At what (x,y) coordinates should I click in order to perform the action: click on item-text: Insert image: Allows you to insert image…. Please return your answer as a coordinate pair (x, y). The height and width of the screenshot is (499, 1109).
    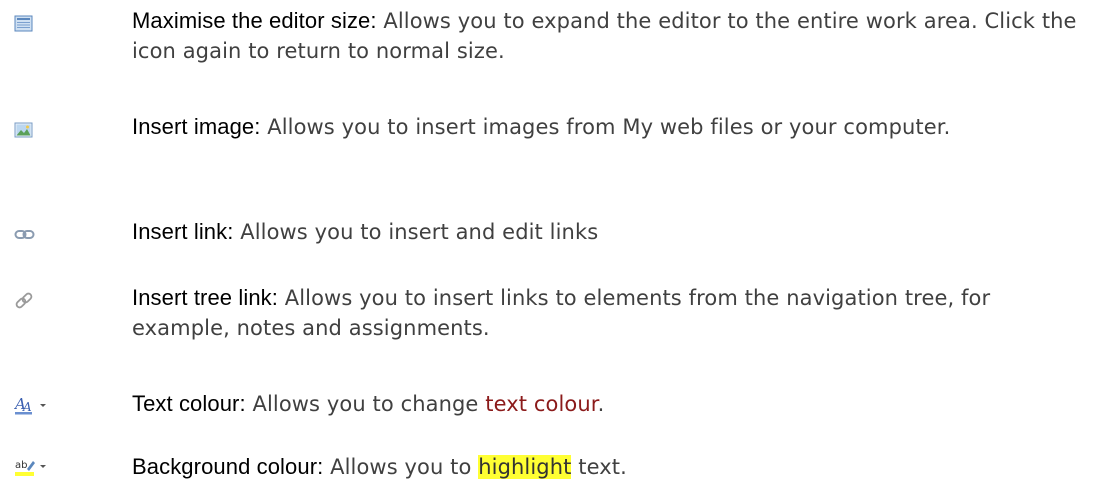
    Looking at the image, I should click on (612, 127).